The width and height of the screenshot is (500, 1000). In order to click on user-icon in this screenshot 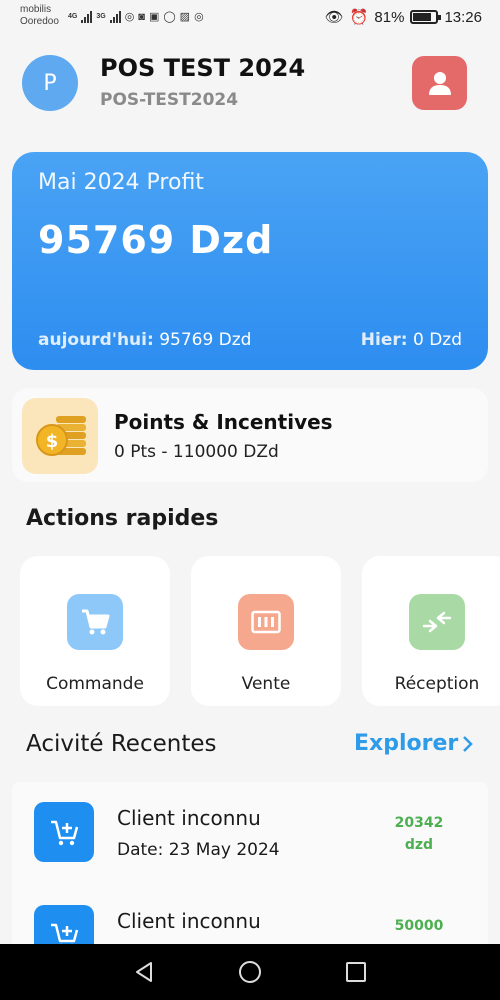, I will do `click(439, 83)`.